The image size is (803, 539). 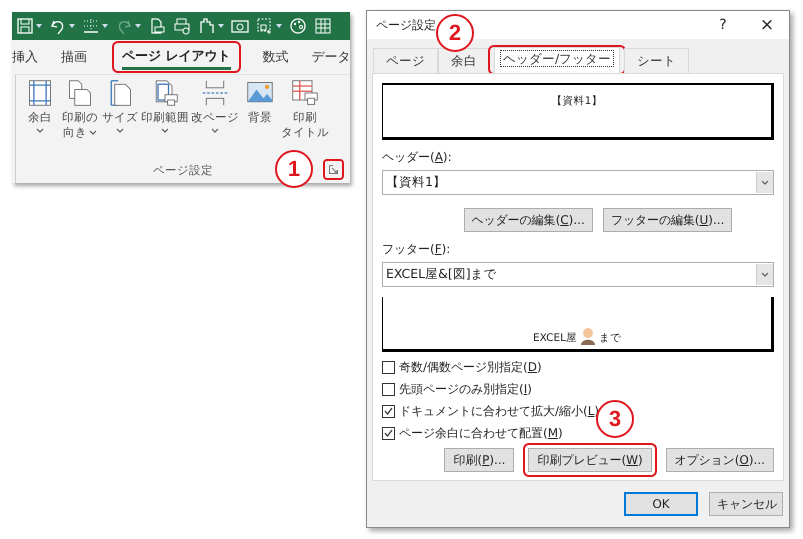 What do you see at coordinates (323, 26) in the screenshot?
I see `table-icon` at bounding box center [323, 26].